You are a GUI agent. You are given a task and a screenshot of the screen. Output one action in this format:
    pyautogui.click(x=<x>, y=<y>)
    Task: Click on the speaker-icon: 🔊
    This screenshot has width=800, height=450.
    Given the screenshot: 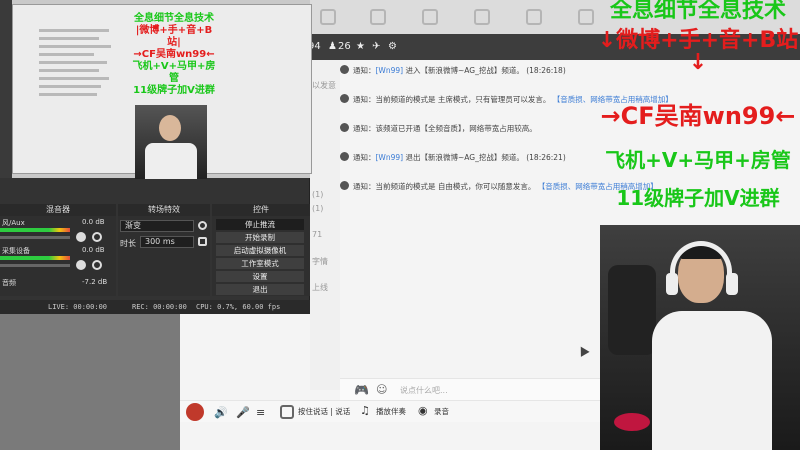 What is the action you would take?
    pyautogui.click(x=221, y=412)
    